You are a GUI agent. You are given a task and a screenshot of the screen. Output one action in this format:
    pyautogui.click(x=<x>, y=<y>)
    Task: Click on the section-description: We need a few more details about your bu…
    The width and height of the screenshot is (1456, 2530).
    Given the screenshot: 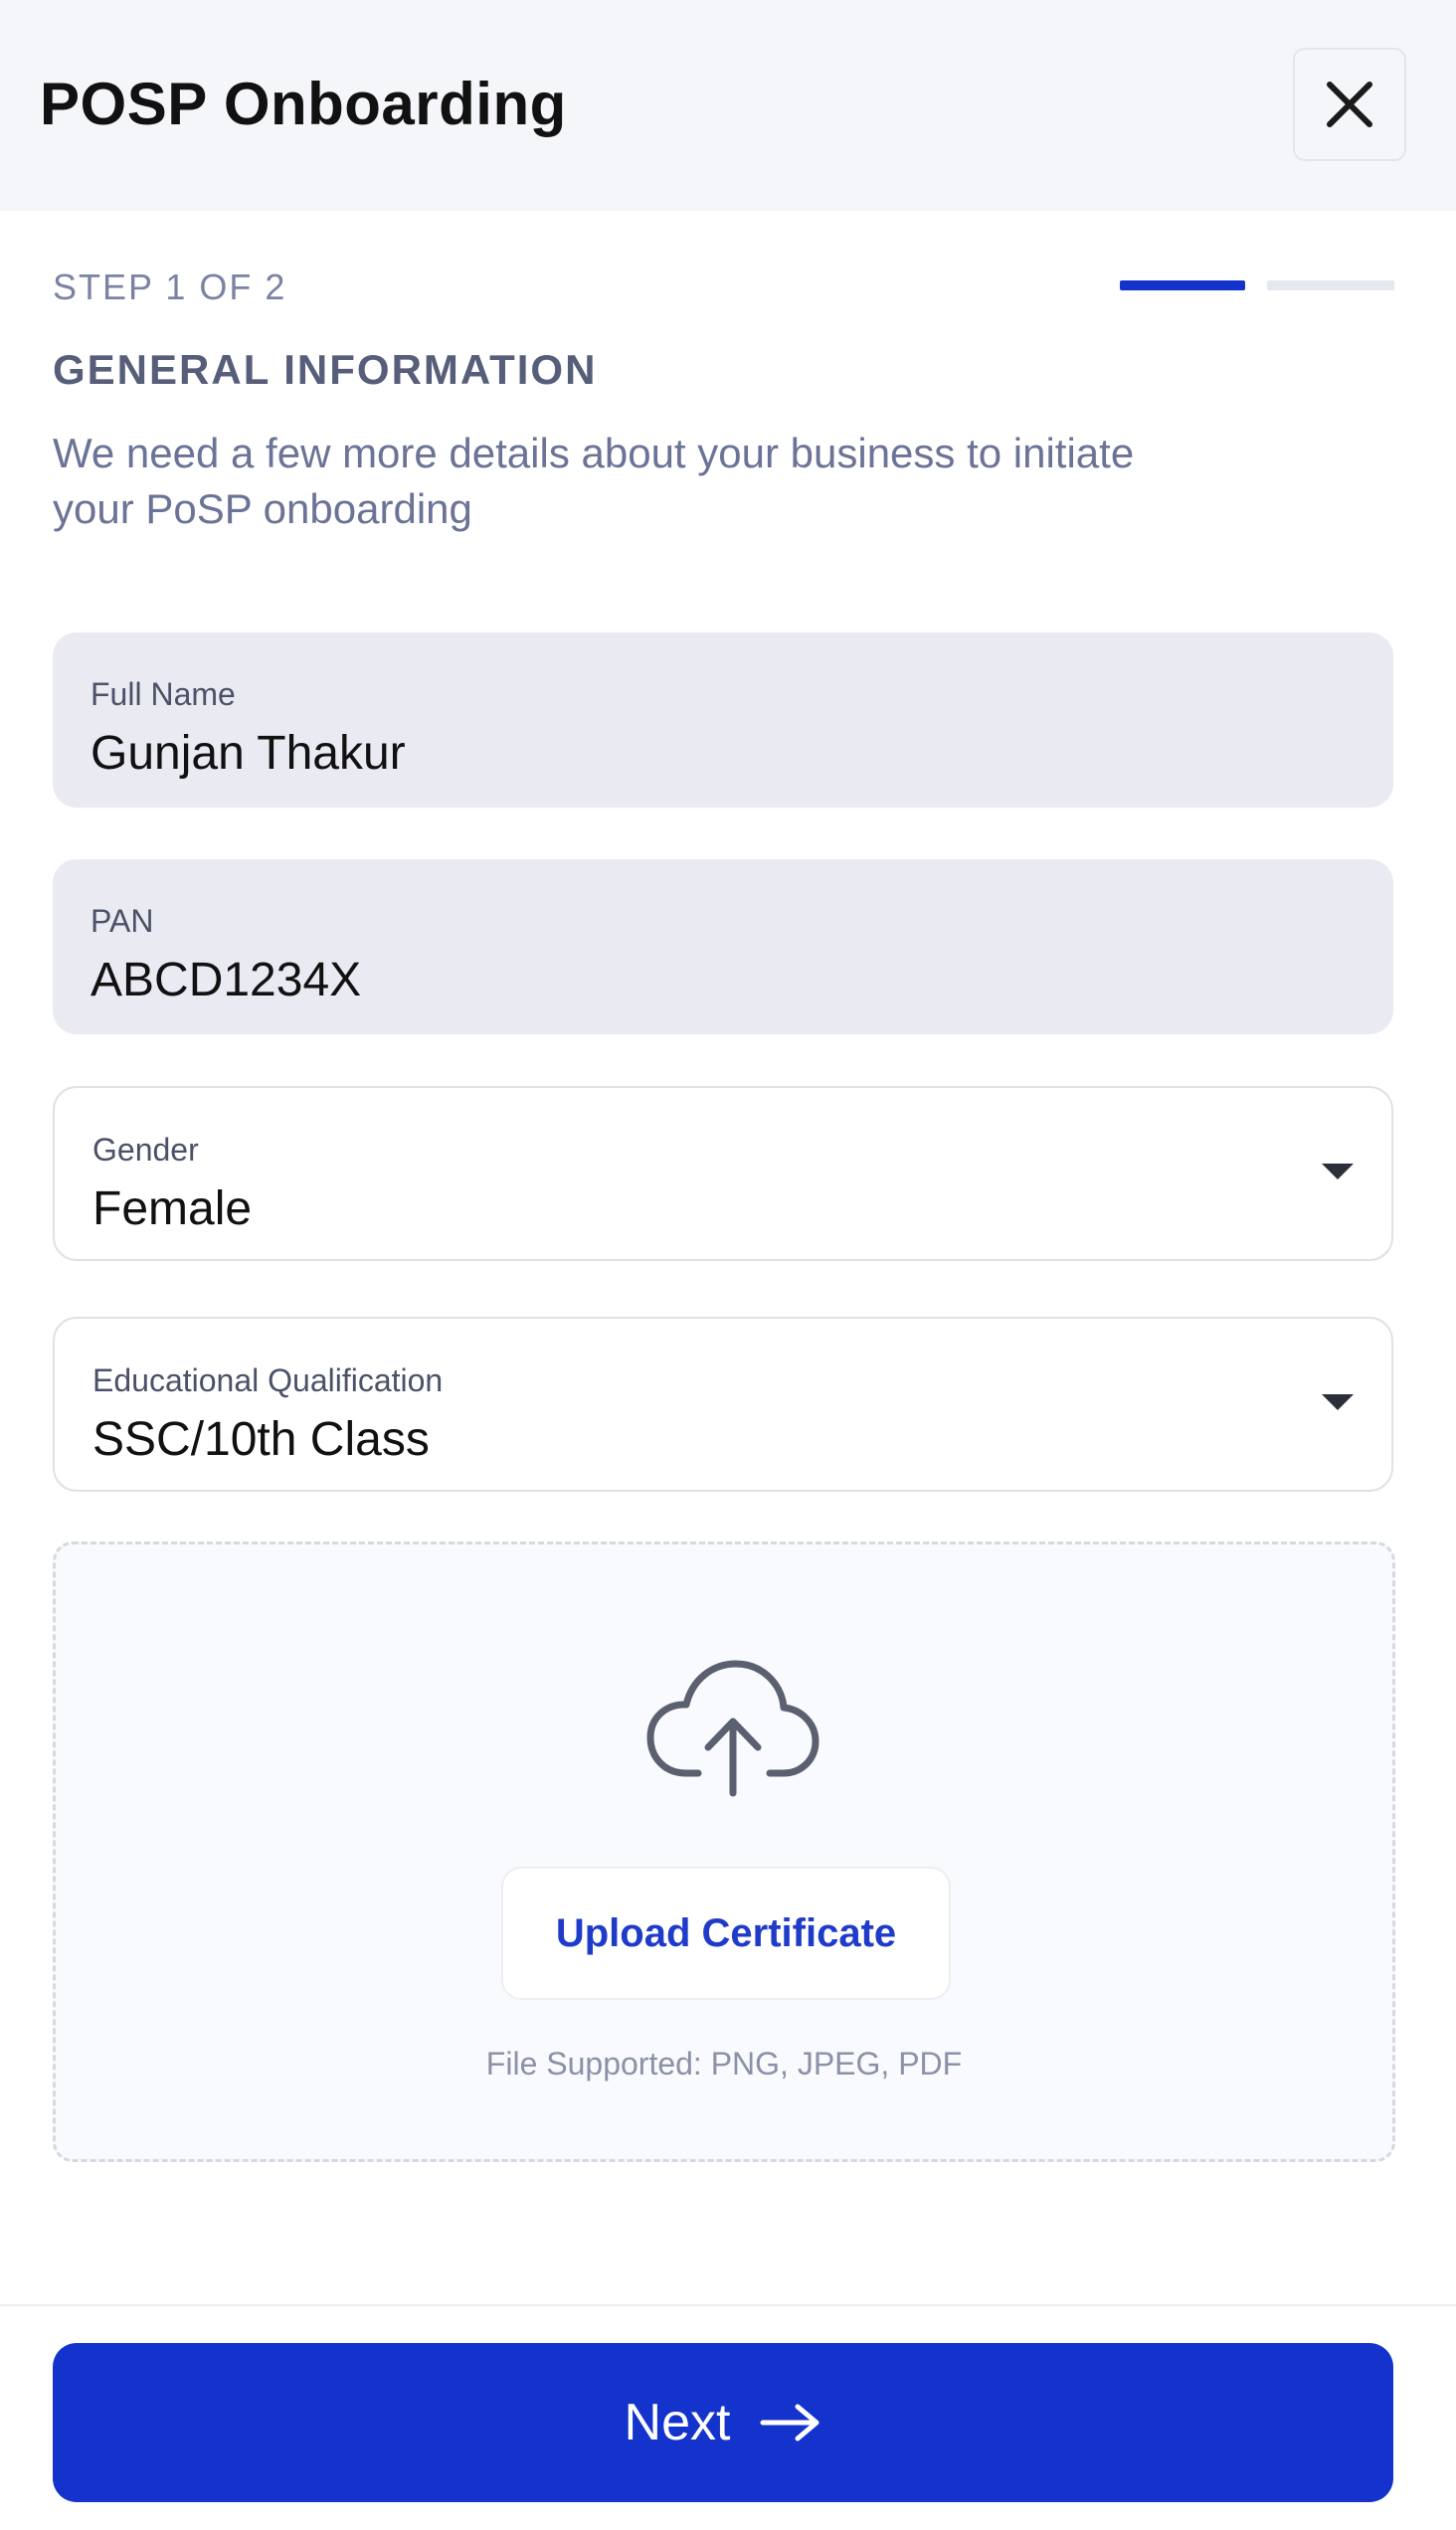 What is the action you would take?
    pyautogui.click(x=594, y=481)
    